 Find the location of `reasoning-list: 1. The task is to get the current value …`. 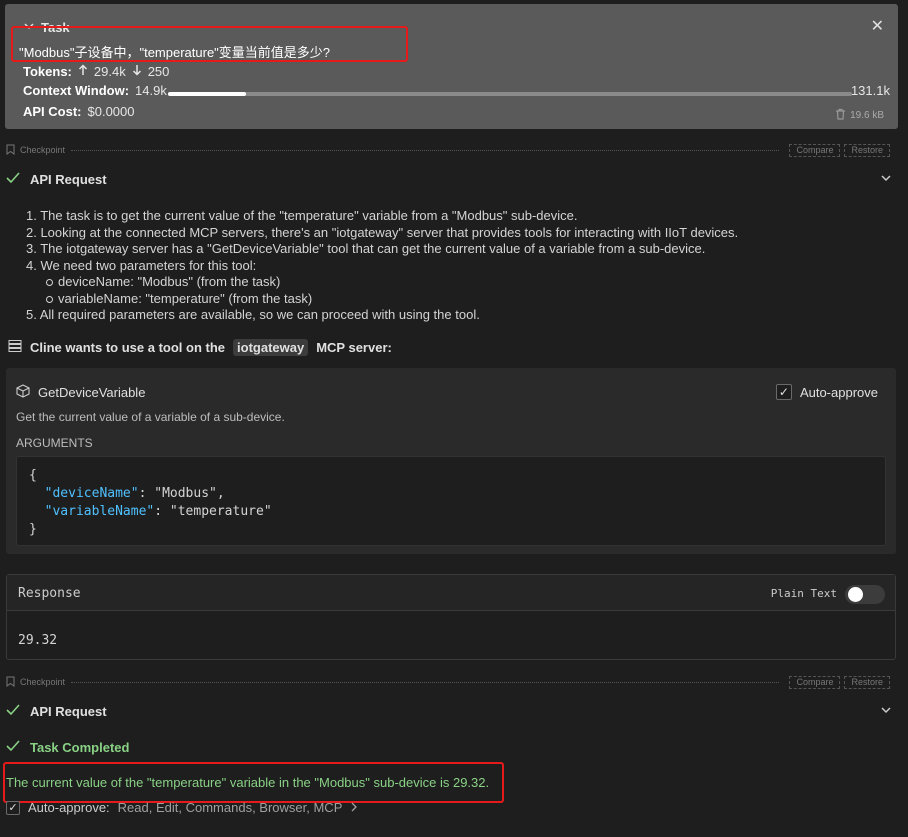

reasoning-list: 1. The task is to get the current value … is located at coordinates (382, 266).